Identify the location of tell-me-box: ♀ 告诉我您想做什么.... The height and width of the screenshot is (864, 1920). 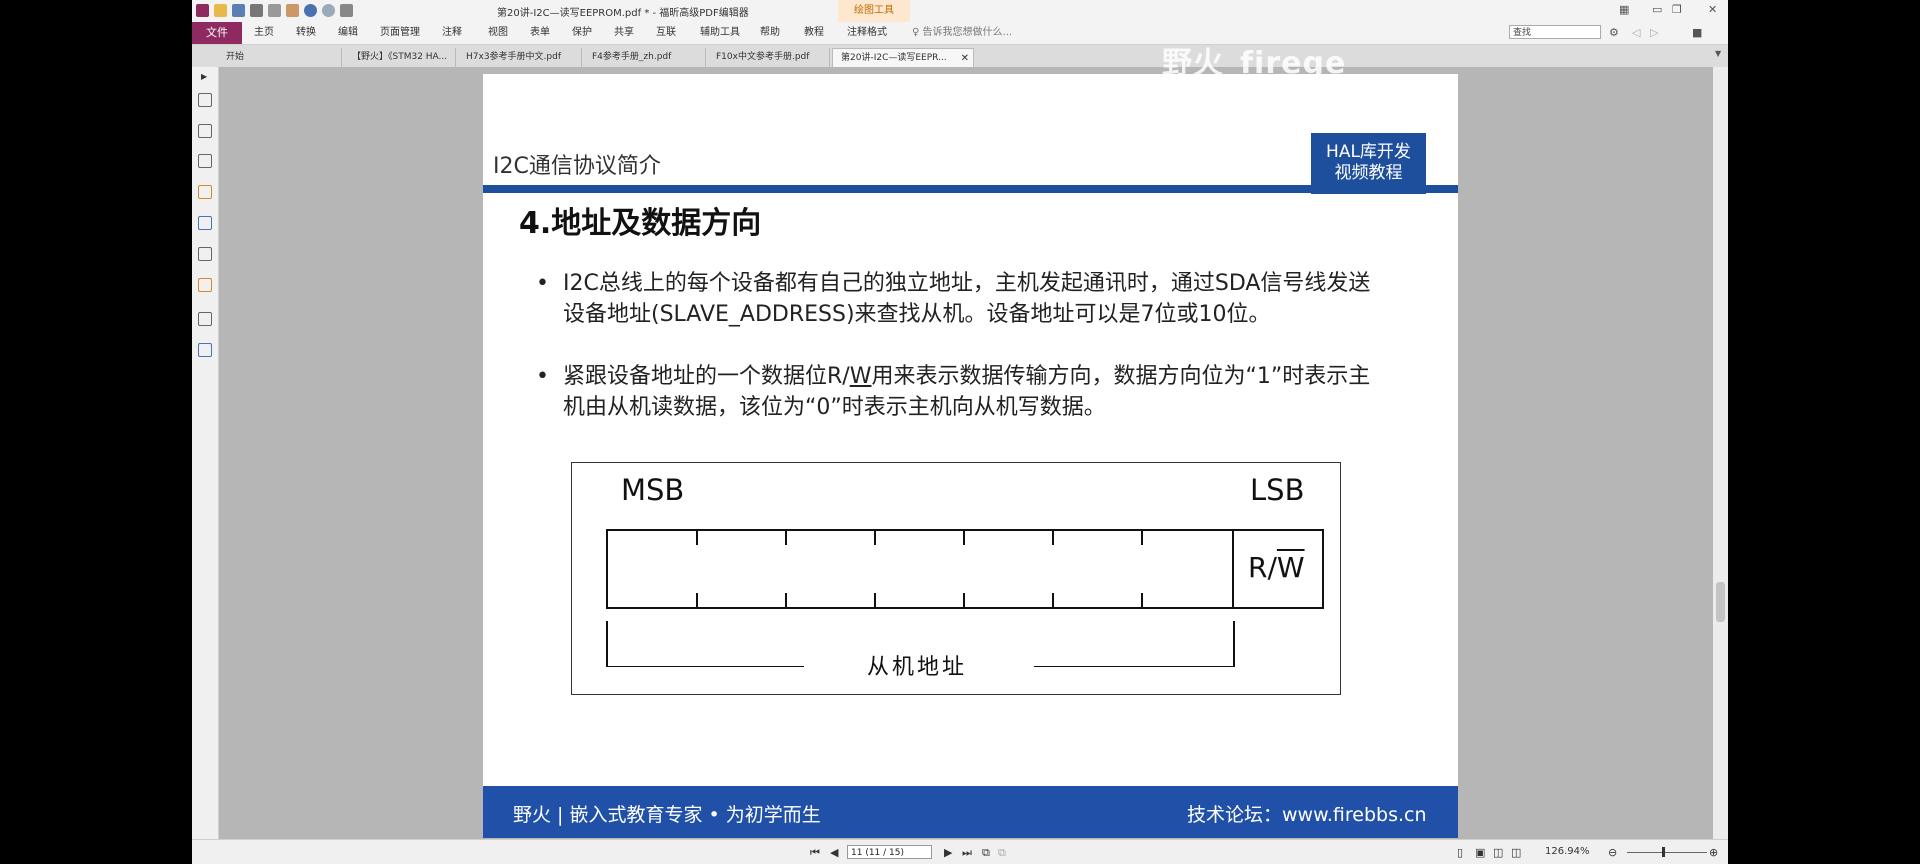
(962, 33).